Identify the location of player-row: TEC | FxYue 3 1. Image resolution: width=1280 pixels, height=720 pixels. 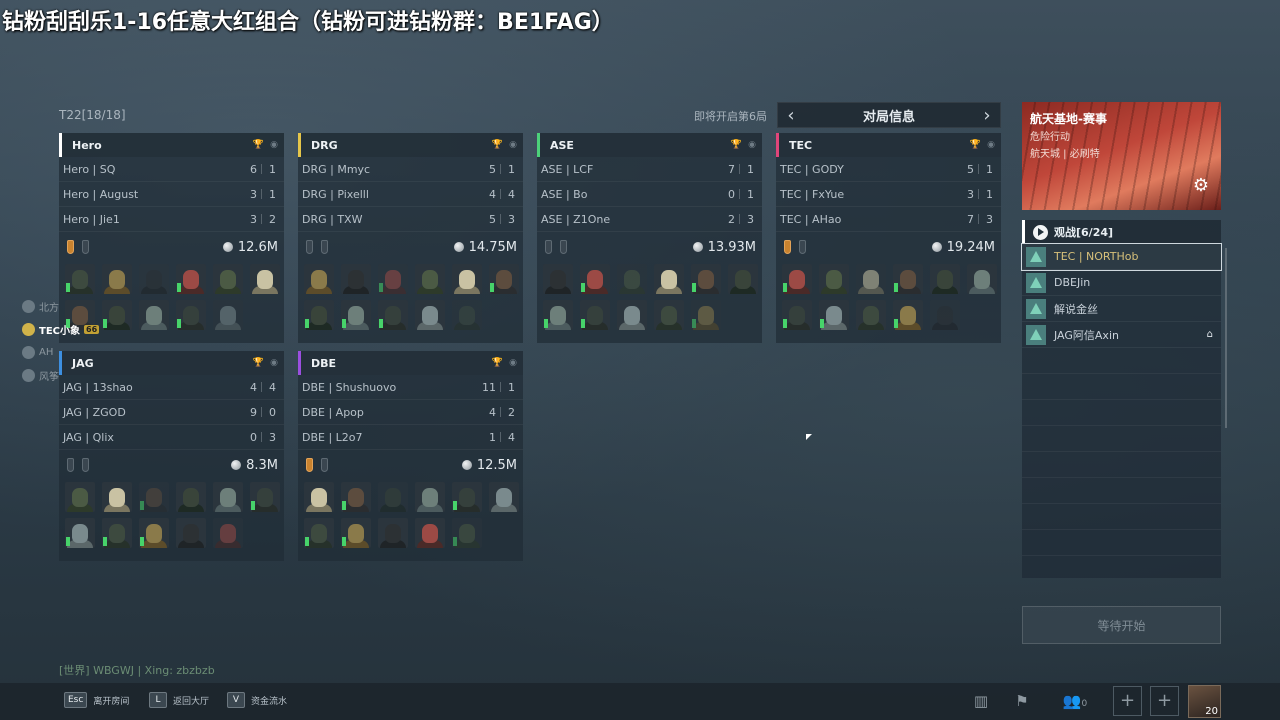
(888, 194).